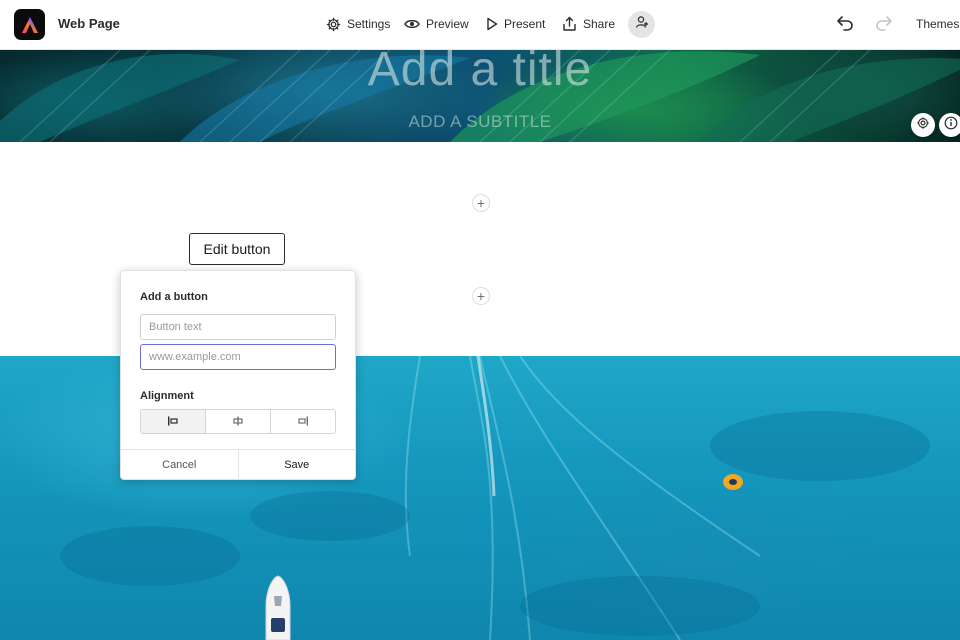 Image resolution: width=960 pixels, height=640 pixels. I want to click on settings-label: Settings, so click(369, 24).